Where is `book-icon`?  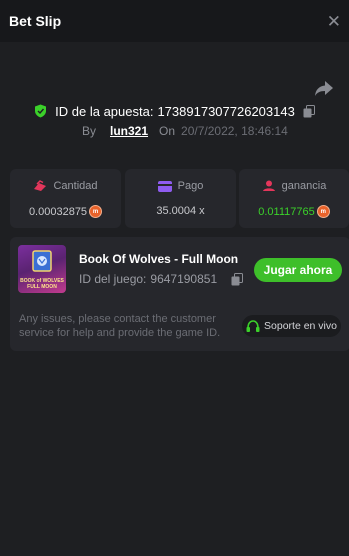 book-icon is located at coordinates (42, 261).